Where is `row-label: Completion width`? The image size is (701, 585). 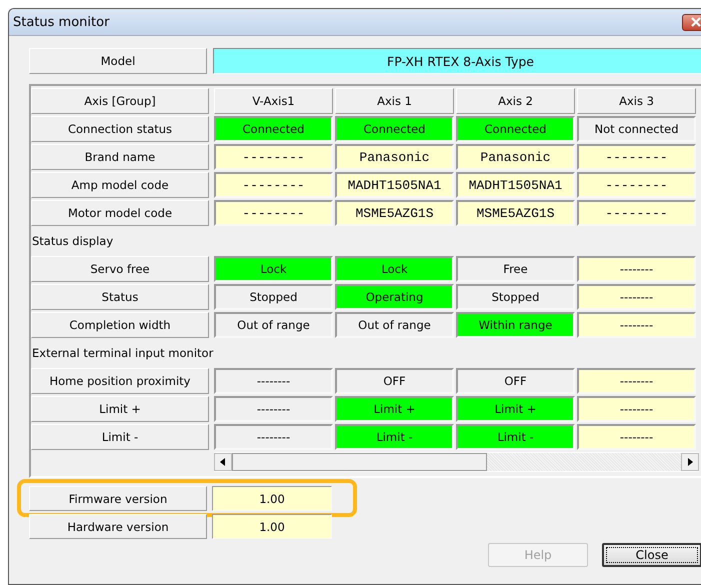 row-label: Completion width is located at coordinates (120, 325).